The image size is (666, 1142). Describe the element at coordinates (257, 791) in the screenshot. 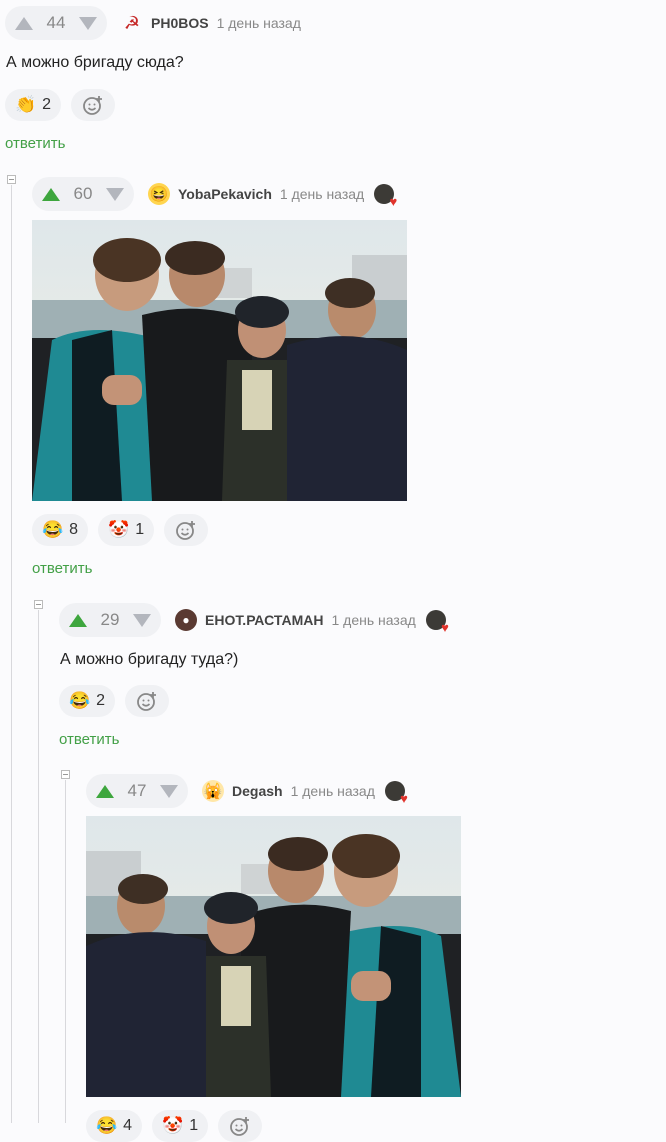

I see `author-nick: Degash` at that location.